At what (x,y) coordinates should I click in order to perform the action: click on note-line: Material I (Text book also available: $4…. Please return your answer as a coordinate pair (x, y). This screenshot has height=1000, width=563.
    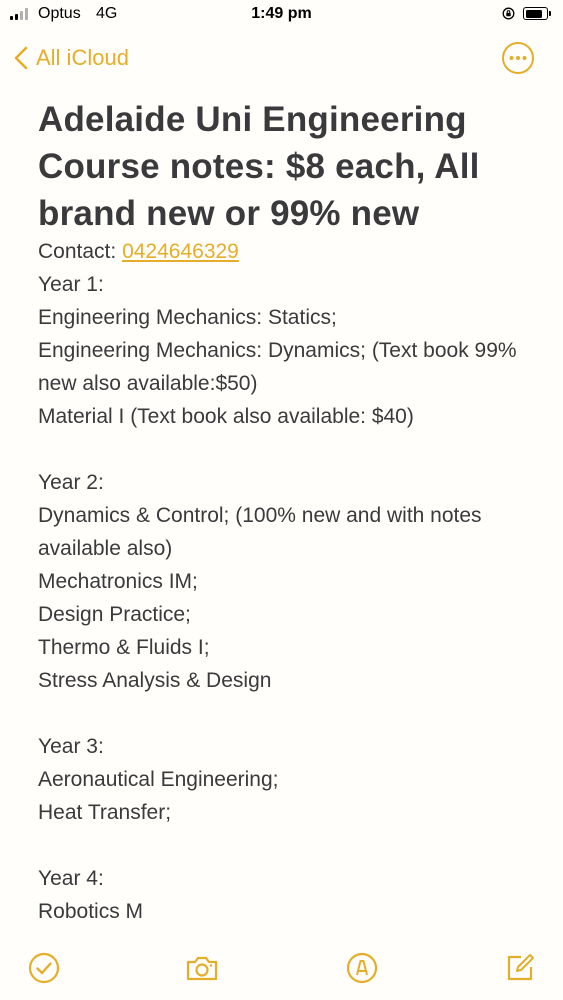
    Looking at the image, I should click on (226, 416).